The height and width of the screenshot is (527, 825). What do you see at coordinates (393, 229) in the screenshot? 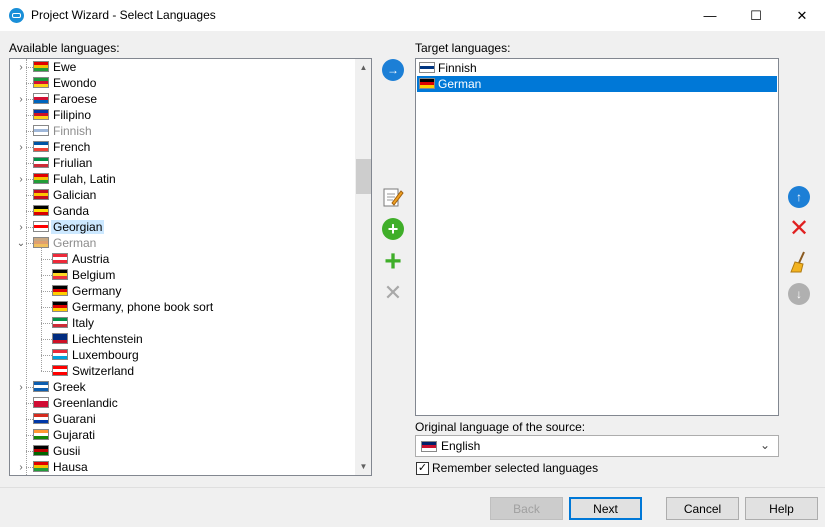
I see `add-circle-icon: +` at bounding box center [393, 229].